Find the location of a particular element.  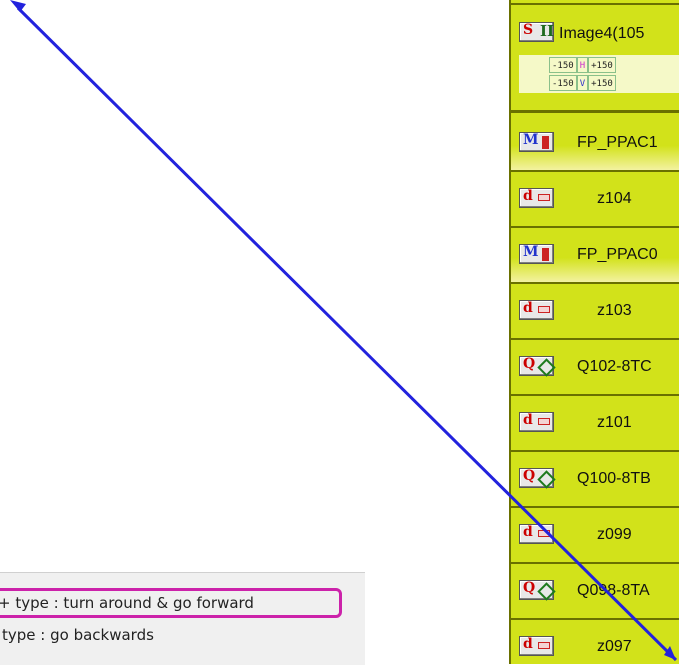

element-row: d z101 is located at coordinates (595, 424).